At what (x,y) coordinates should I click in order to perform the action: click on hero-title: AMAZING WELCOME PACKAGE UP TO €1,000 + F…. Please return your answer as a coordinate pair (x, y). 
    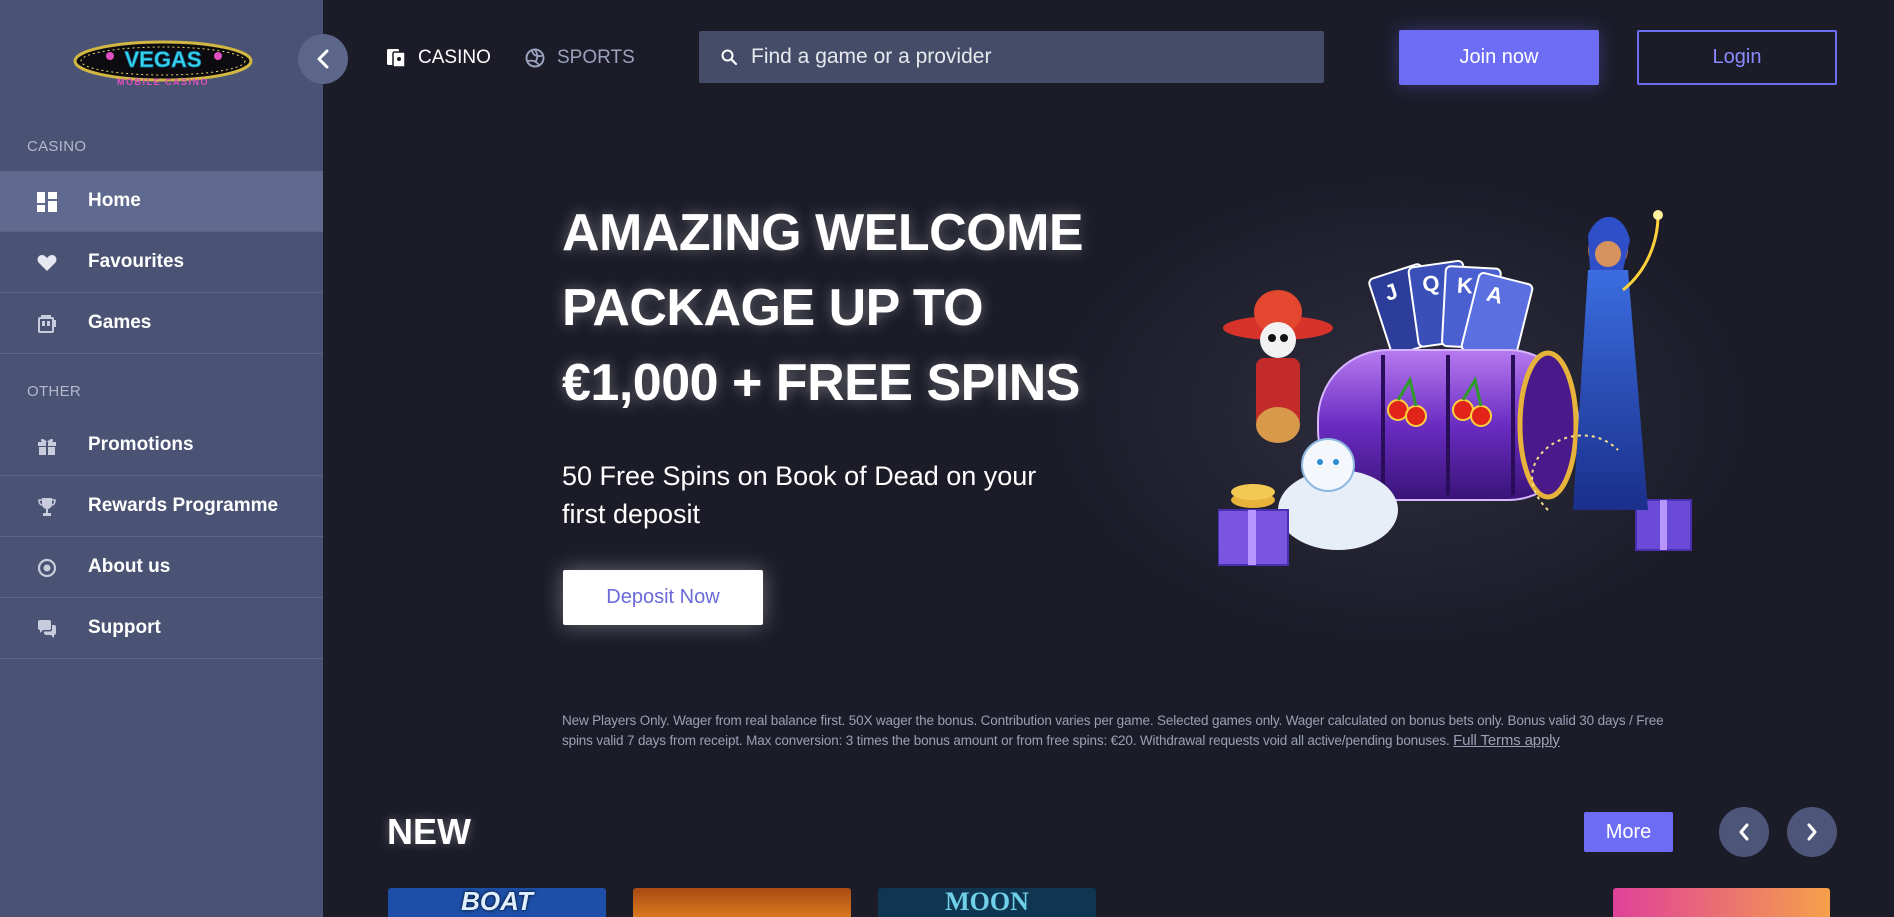
    Looking at the image, I should click on (823, 308).